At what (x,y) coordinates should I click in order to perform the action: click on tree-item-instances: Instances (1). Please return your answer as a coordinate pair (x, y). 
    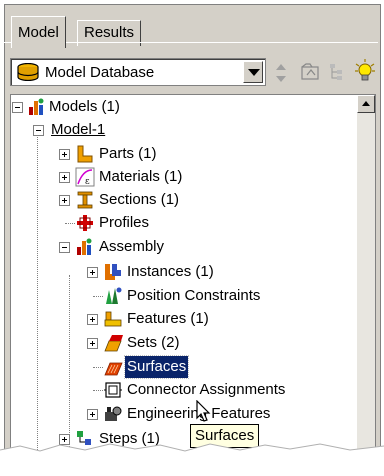
    Looking at the image, I should click on (181, 272).